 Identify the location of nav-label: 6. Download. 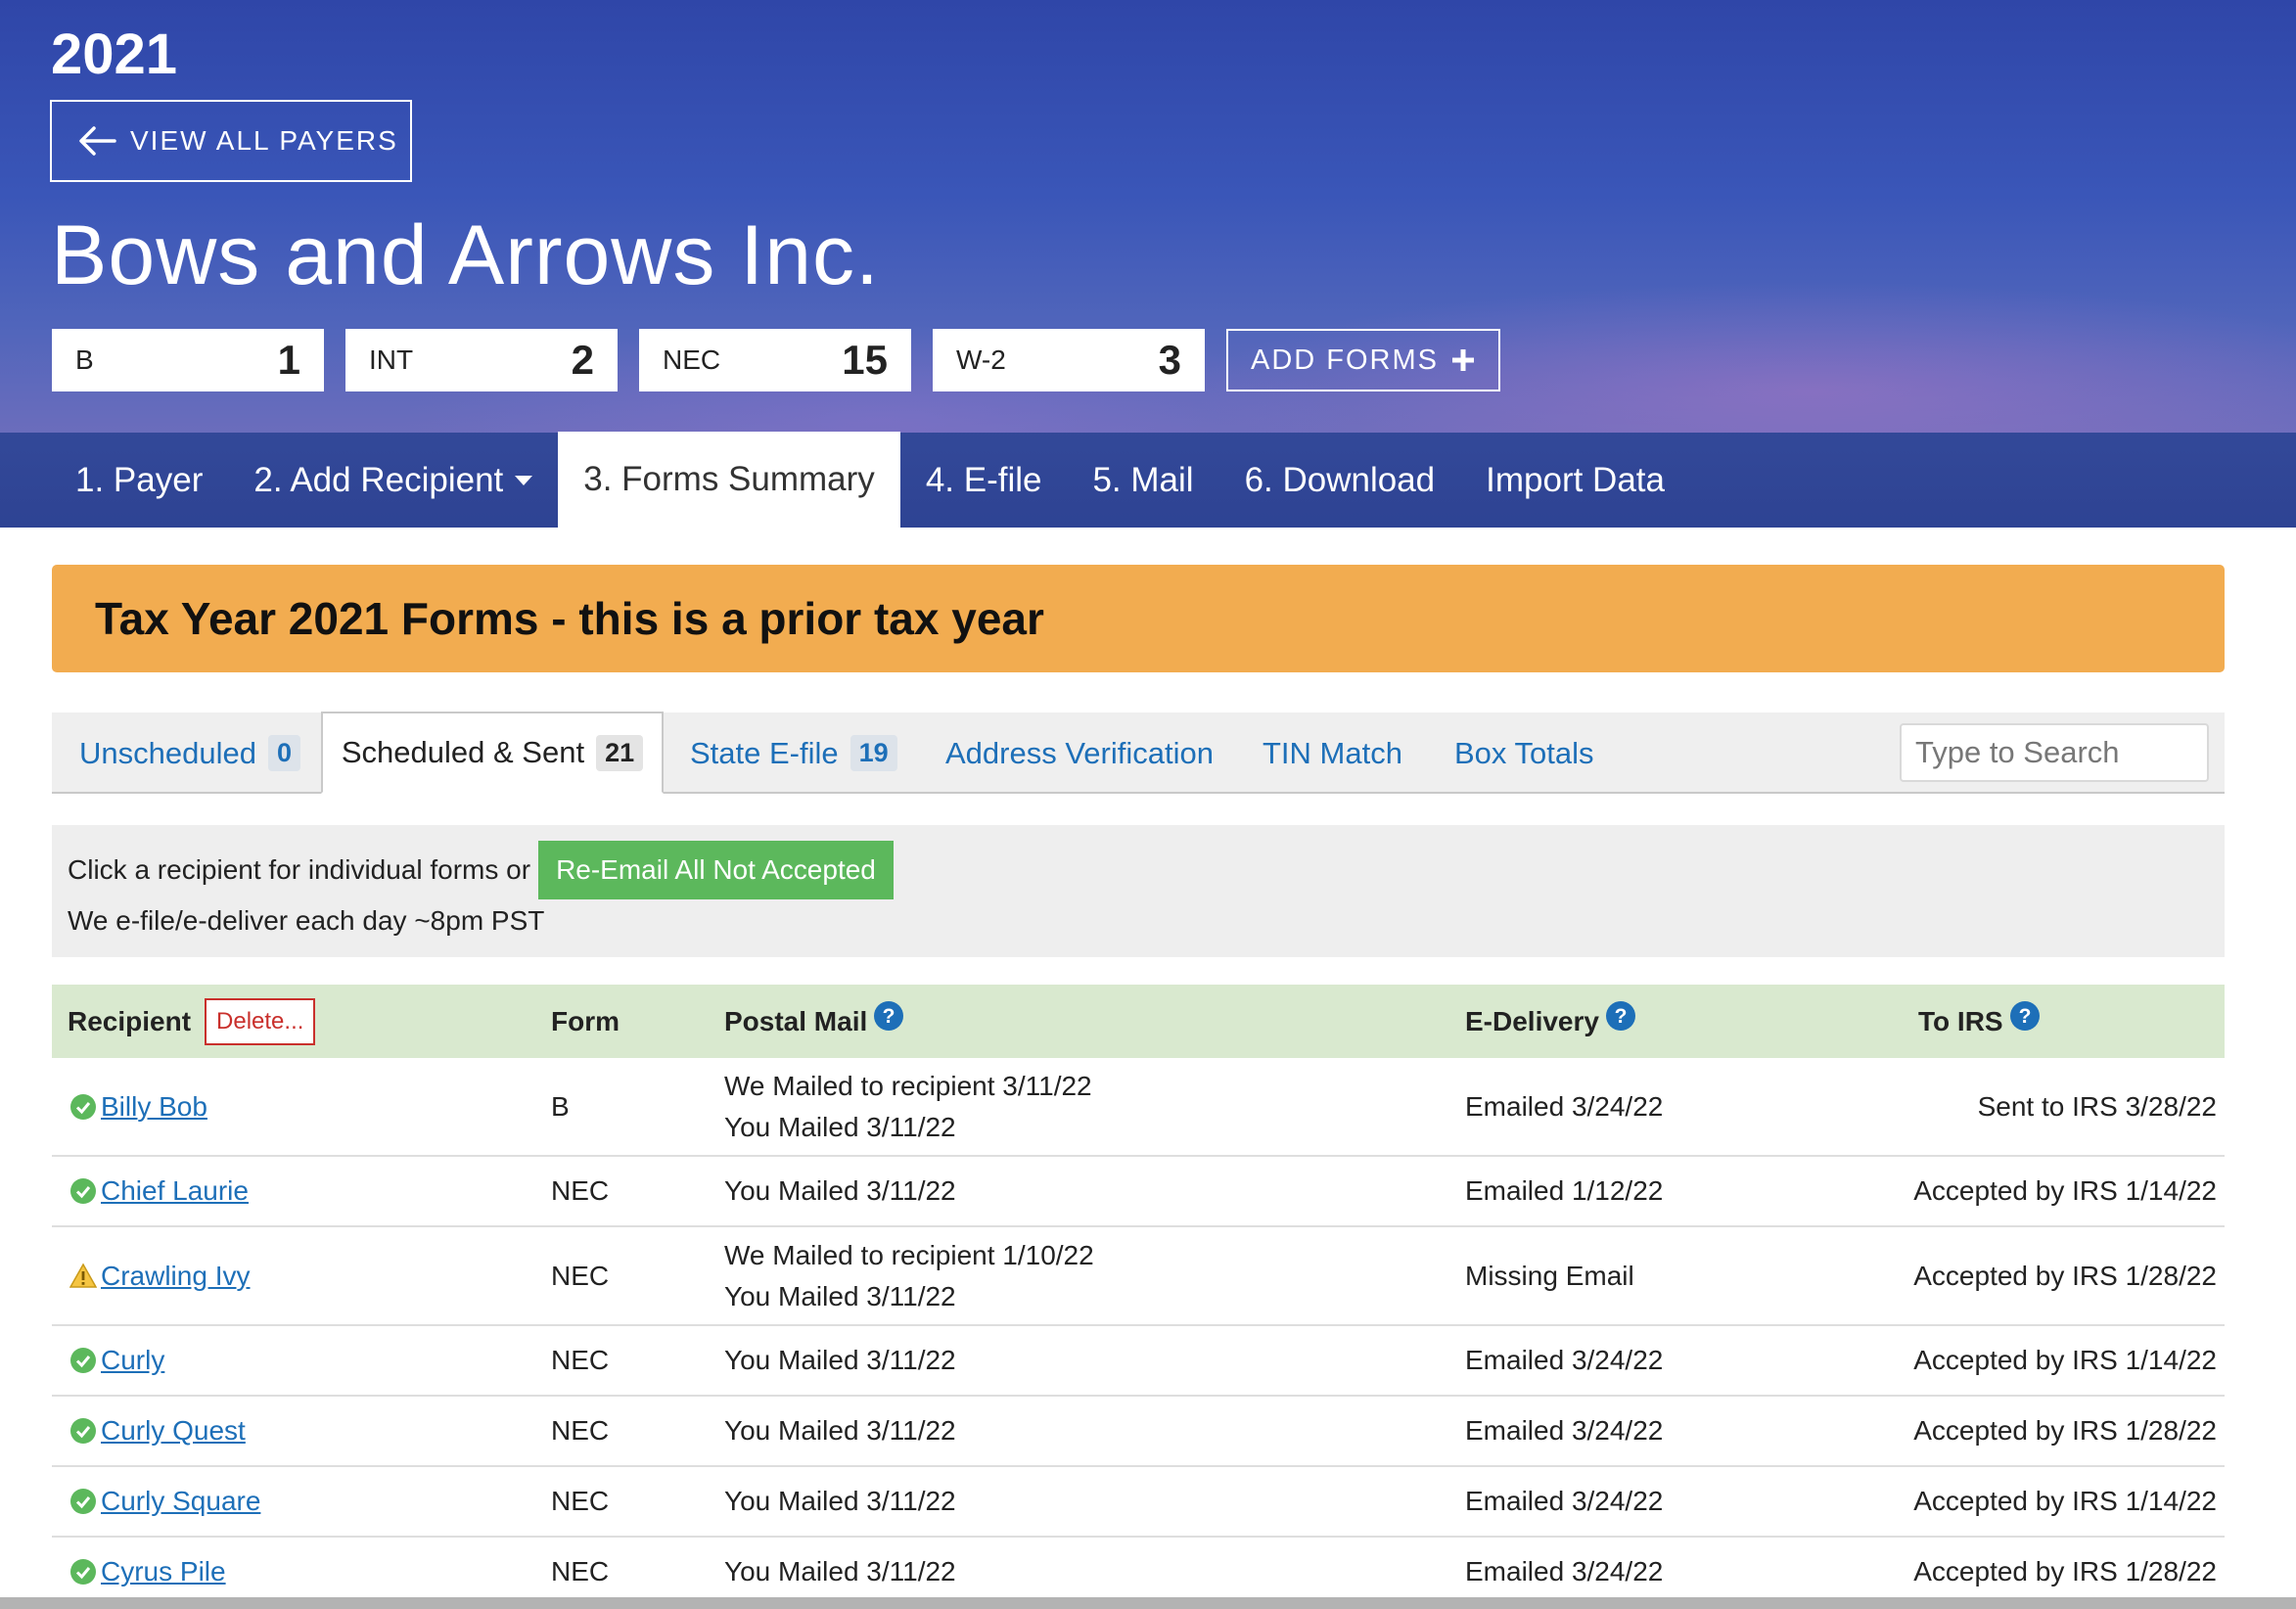
(1340, 480).